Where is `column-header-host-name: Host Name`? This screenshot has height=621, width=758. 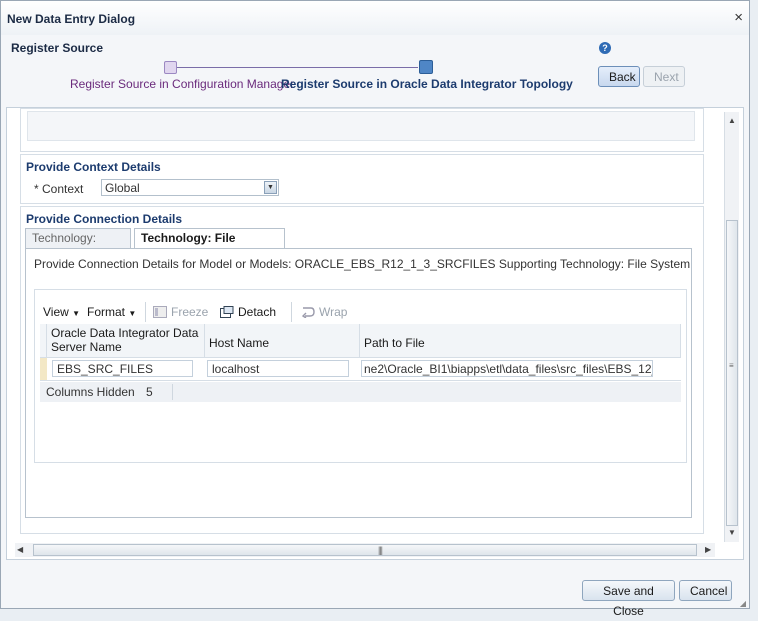
column-header-host-name: Host Name is located at coordinates (282, 341).